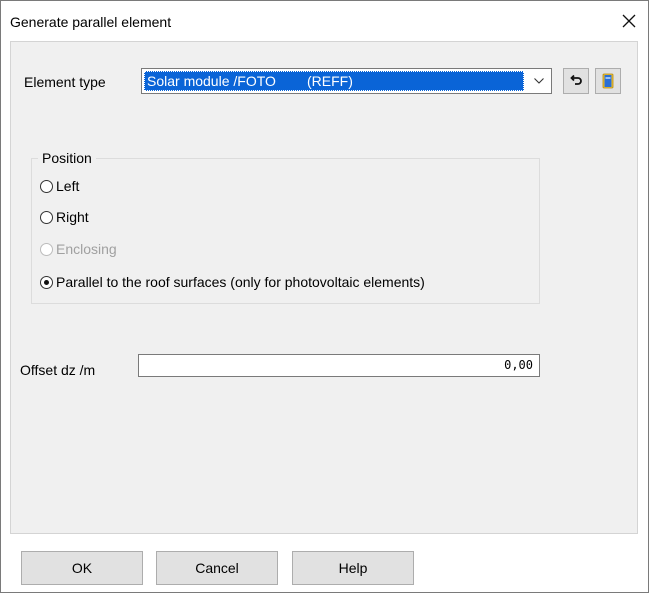 The image size is (649, 593). Describe the element at coordinates (91, 22) in the screenshot. I see `dialog-title: Generate parallel element` at that location.